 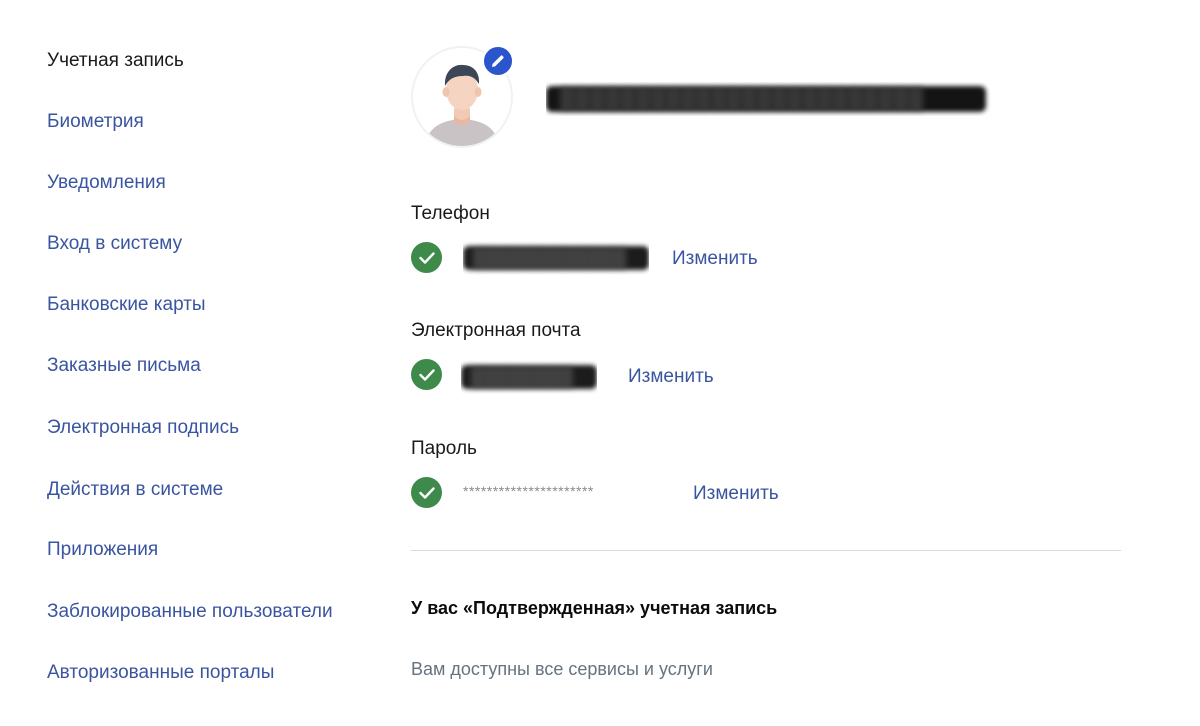 I want to click on sidebar-item-login: Вход в систему, so click(x=114, y=244).